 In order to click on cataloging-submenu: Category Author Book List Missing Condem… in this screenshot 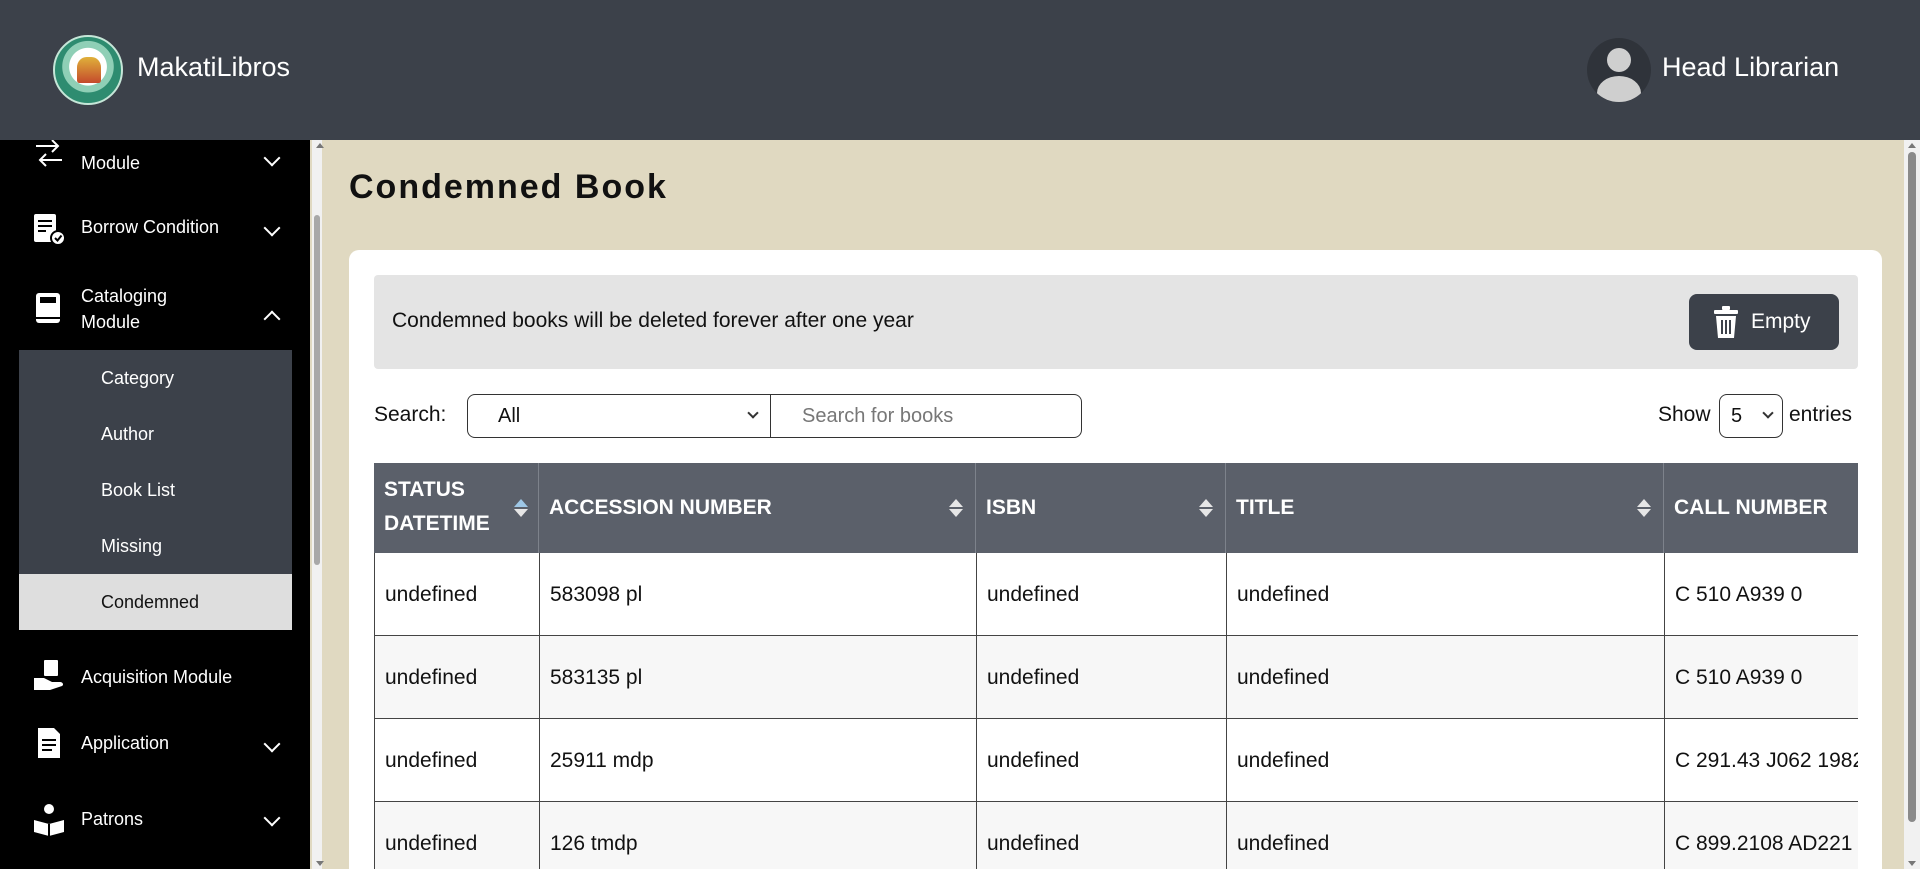, I will do `click(155, 490)`.